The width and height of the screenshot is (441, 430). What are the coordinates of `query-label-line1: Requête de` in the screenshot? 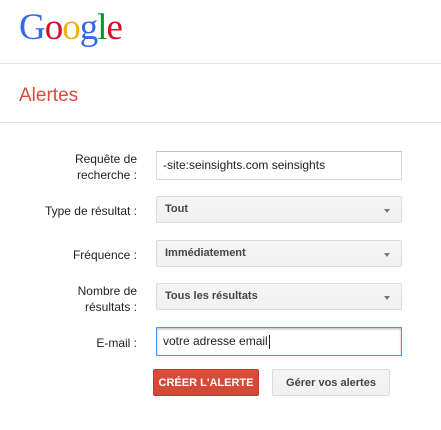 It's located at (105, 159).